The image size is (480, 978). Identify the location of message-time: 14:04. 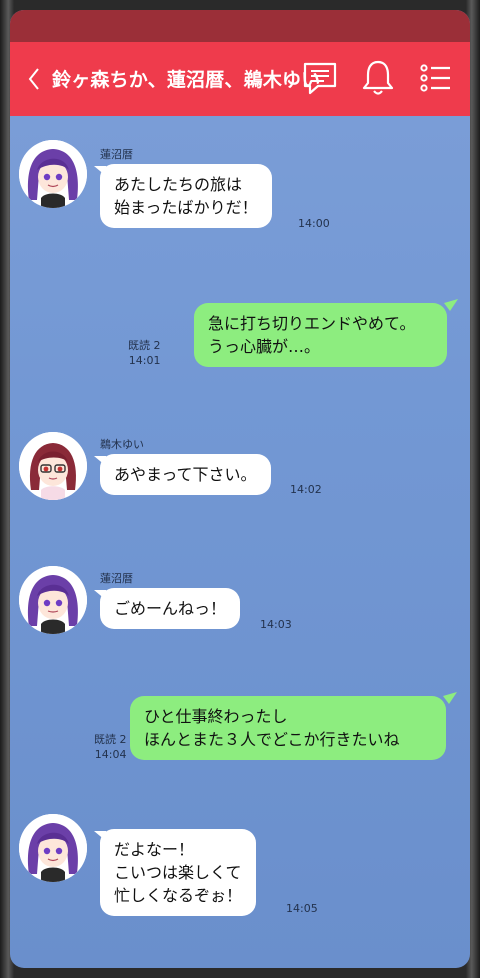
(110, 754).